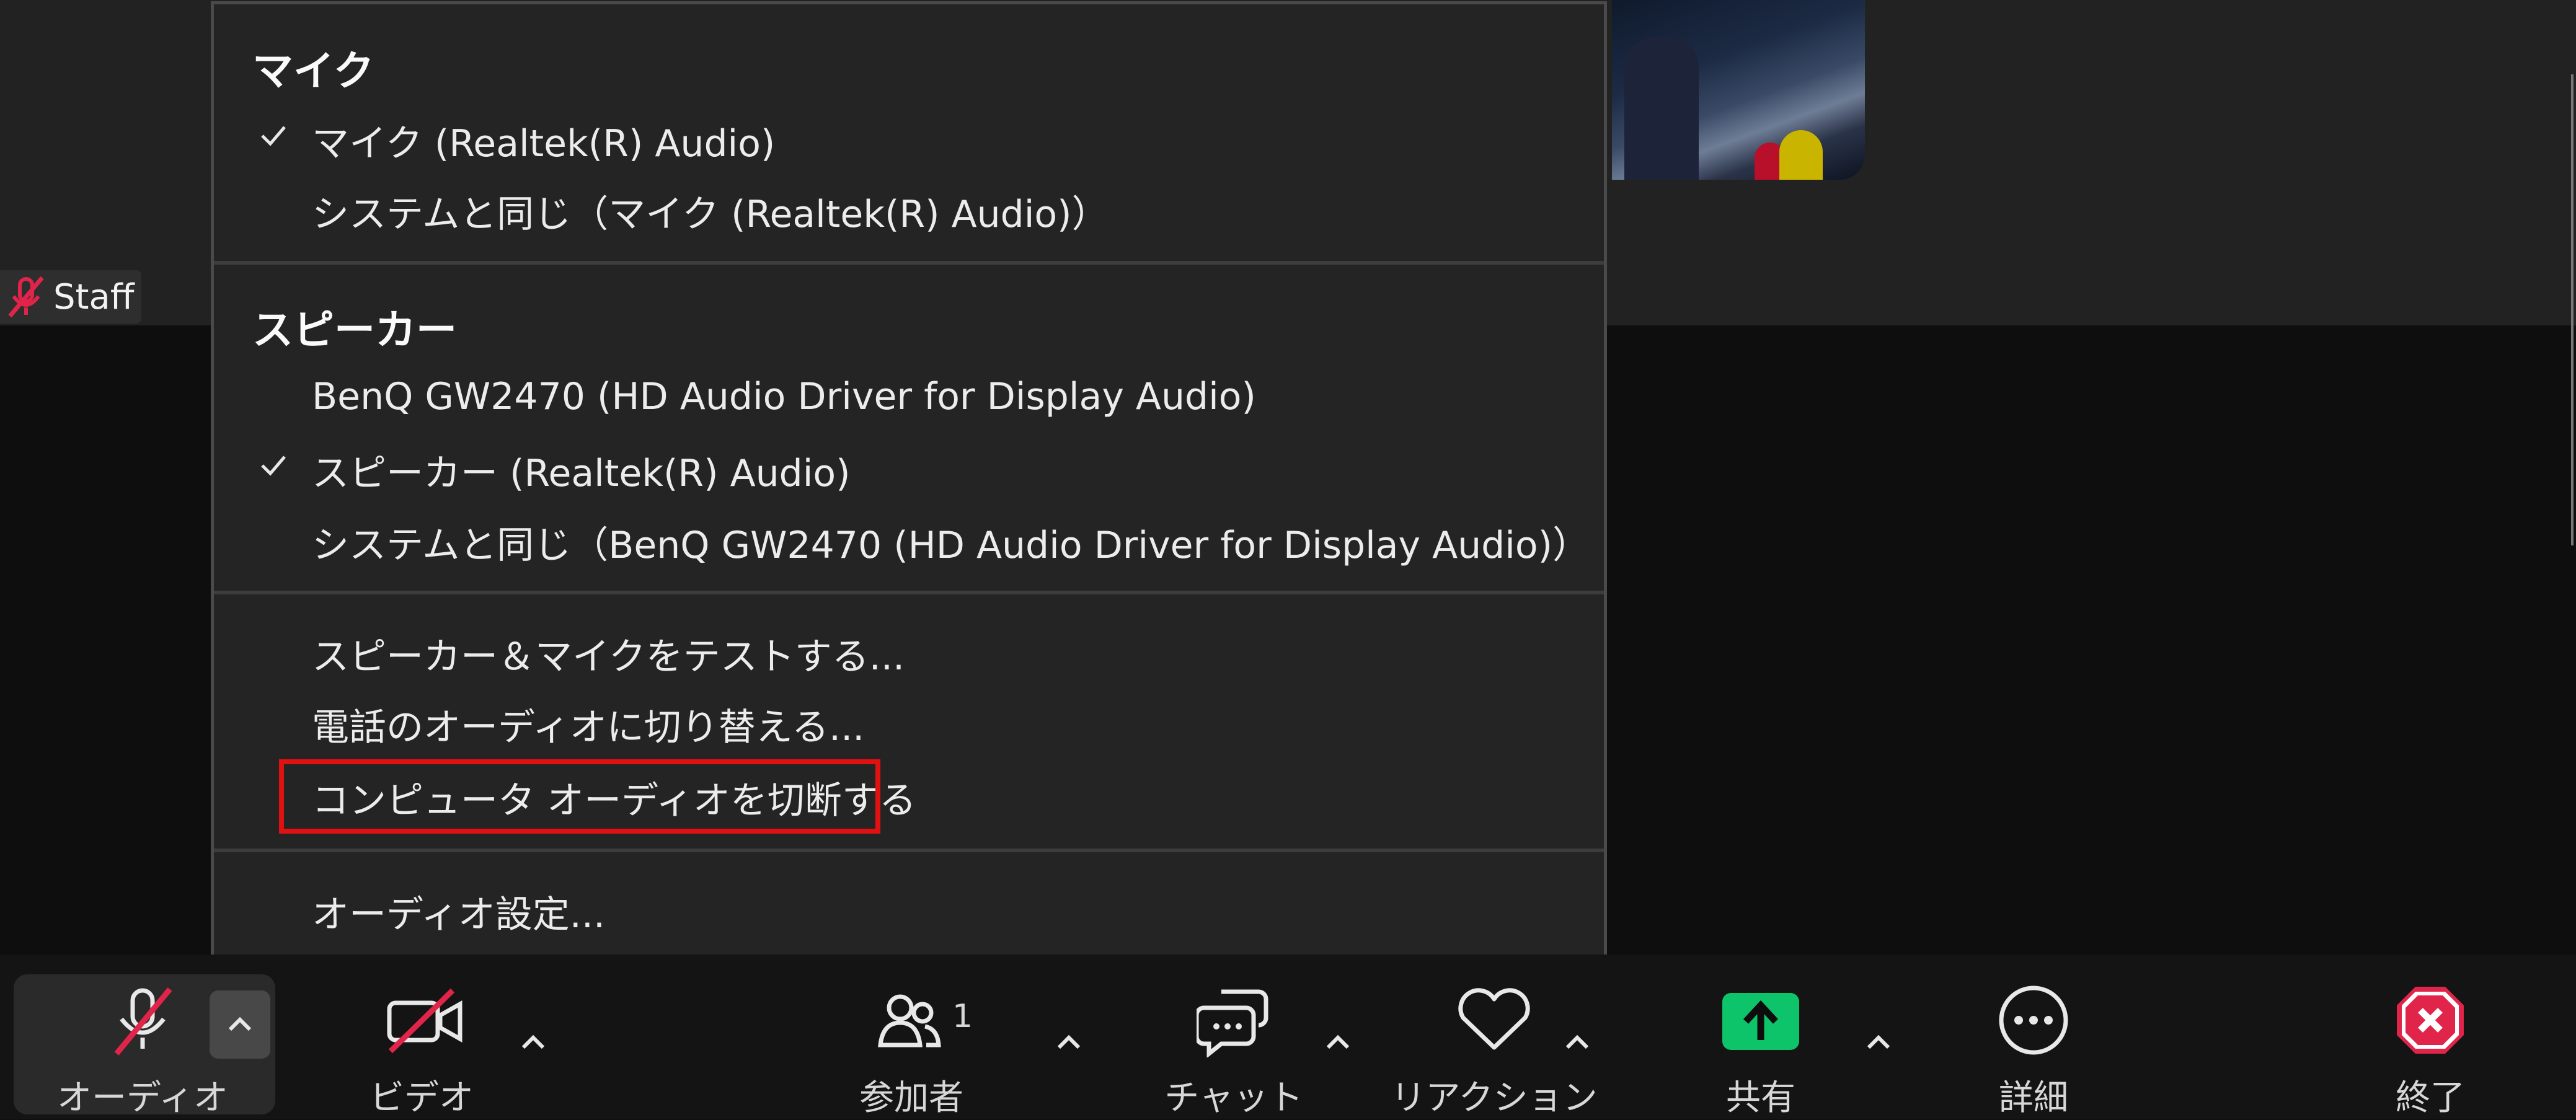 The height and width of the screenshot is (1120, 2576). Describe the element at coordinates (425, 1021) in the screenshot. I see `video-off-icon` at that location.